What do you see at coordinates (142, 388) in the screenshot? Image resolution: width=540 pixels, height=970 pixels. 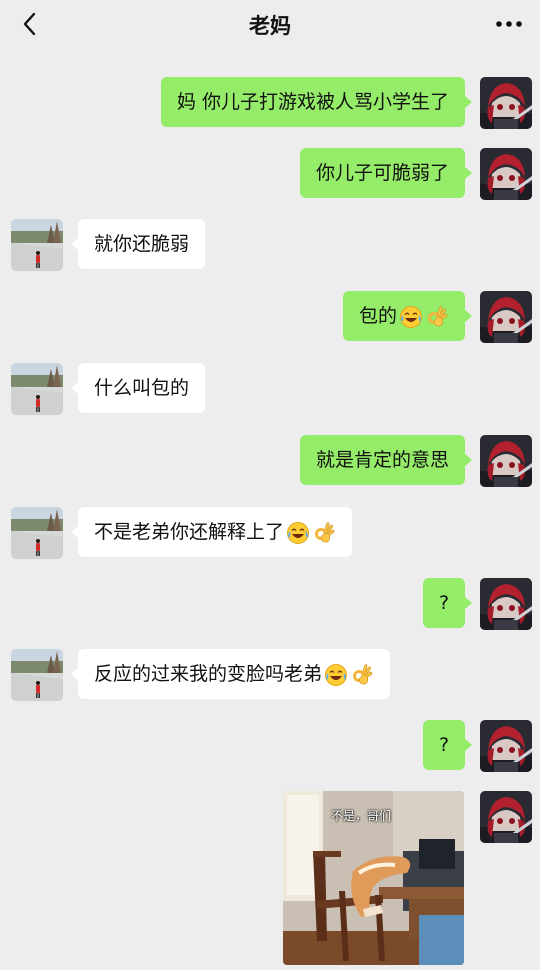 I see `message-text: 什么叫包的` at bounding box center [142, 388].